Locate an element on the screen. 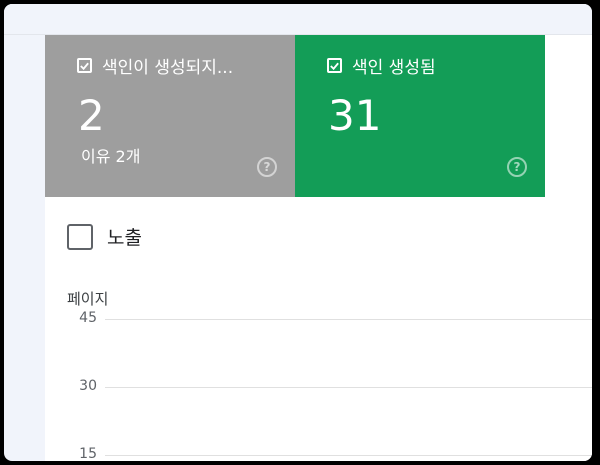  card-value: 31 is located at coordinates (355, 115).